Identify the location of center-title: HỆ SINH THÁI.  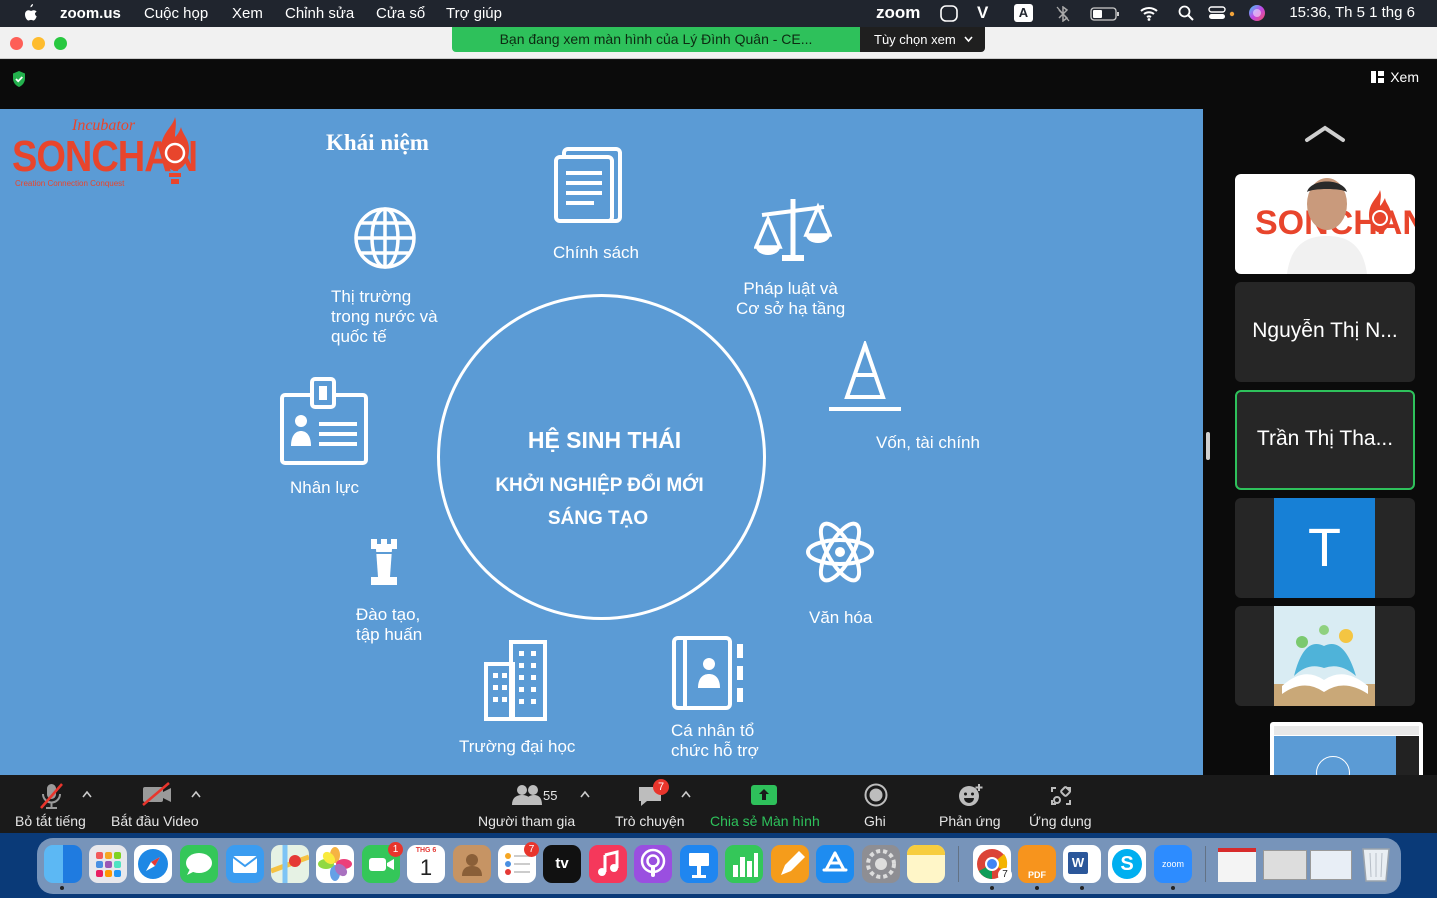
(604, 440).